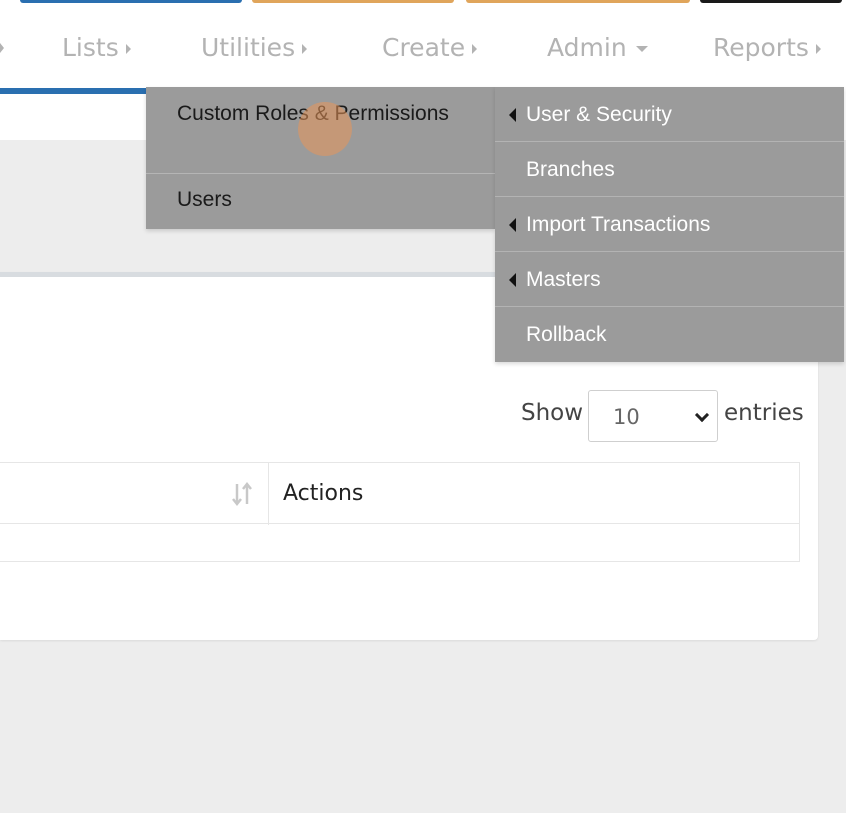 The image size is (860, 813). Describe the element at coordinates (325, 129) in the screenshot. I see `click-indicator` at that location.